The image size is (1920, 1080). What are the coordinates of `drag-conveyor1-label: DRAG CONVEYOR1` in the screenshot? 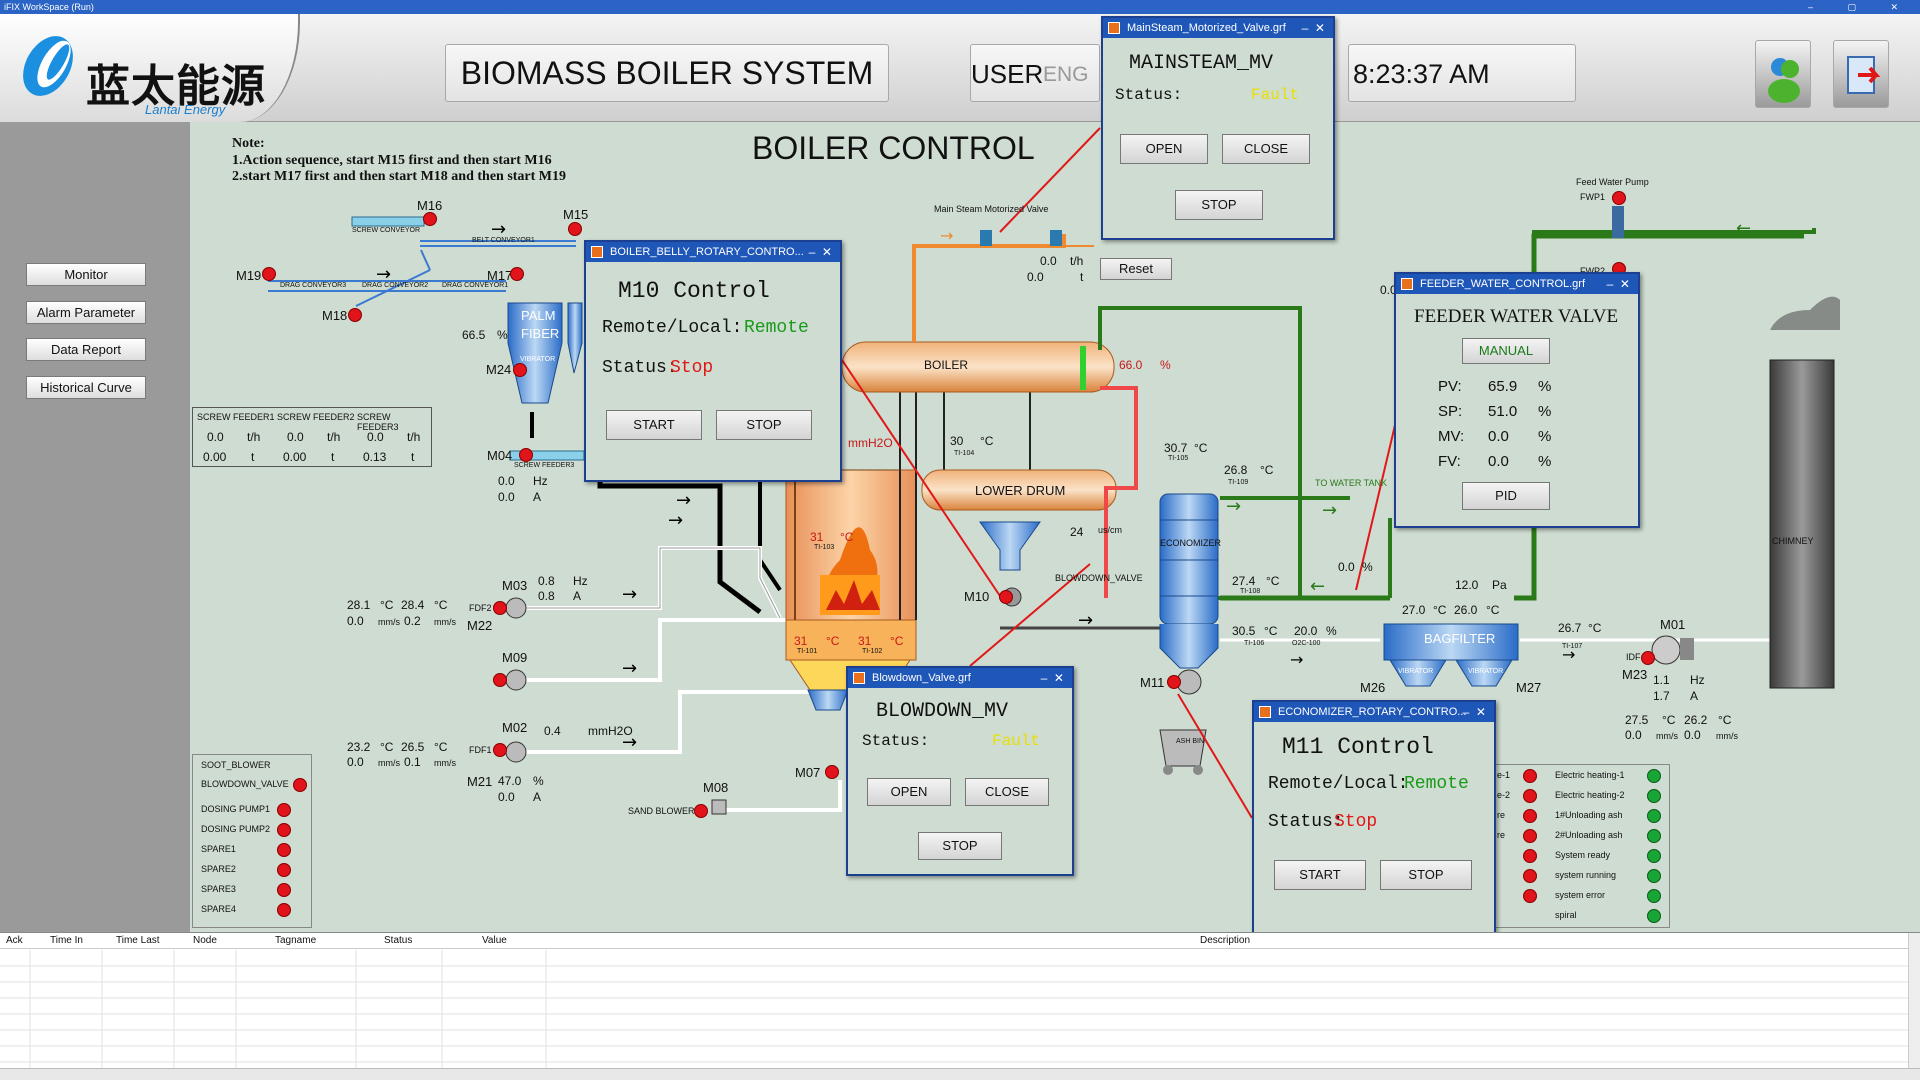 It's located at (475, 285).